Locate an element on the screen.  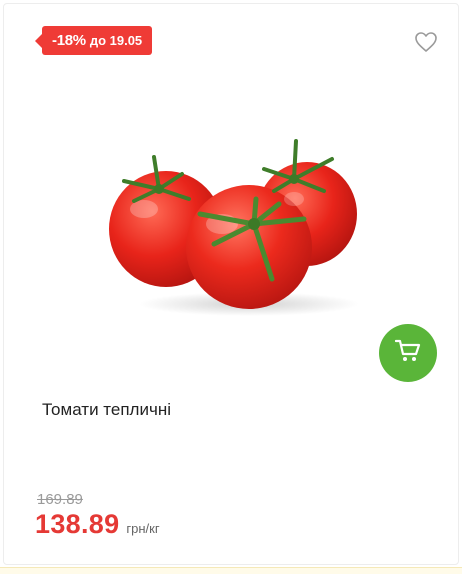
discount-until-date: до 19.05 is located at coordinates (116, 40).